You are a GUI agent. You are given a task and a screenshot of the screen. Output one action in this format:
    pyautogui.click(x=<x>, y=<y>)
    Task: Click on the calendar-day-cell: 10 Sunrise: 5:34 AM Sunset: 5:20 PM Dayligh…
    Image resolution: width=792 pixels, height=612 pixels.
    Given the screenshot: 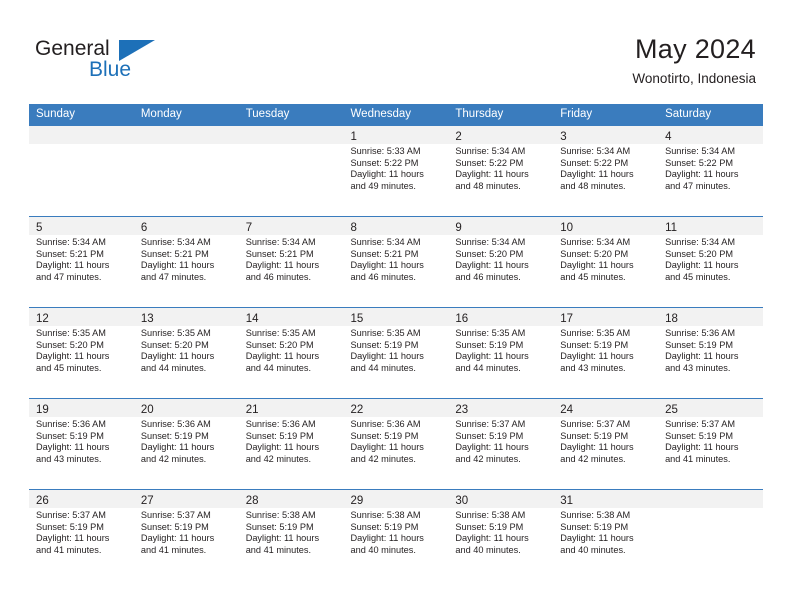 What is the action you would take?
    pyautogui.click(x=606, y=262)
    